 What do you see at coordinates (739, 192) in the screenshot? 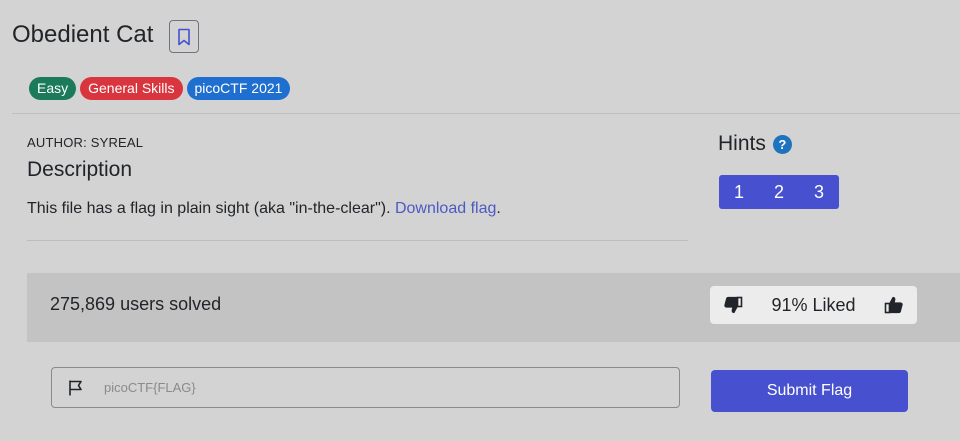
I see `hint-button-1: 1` at bounding box center [739, 192].